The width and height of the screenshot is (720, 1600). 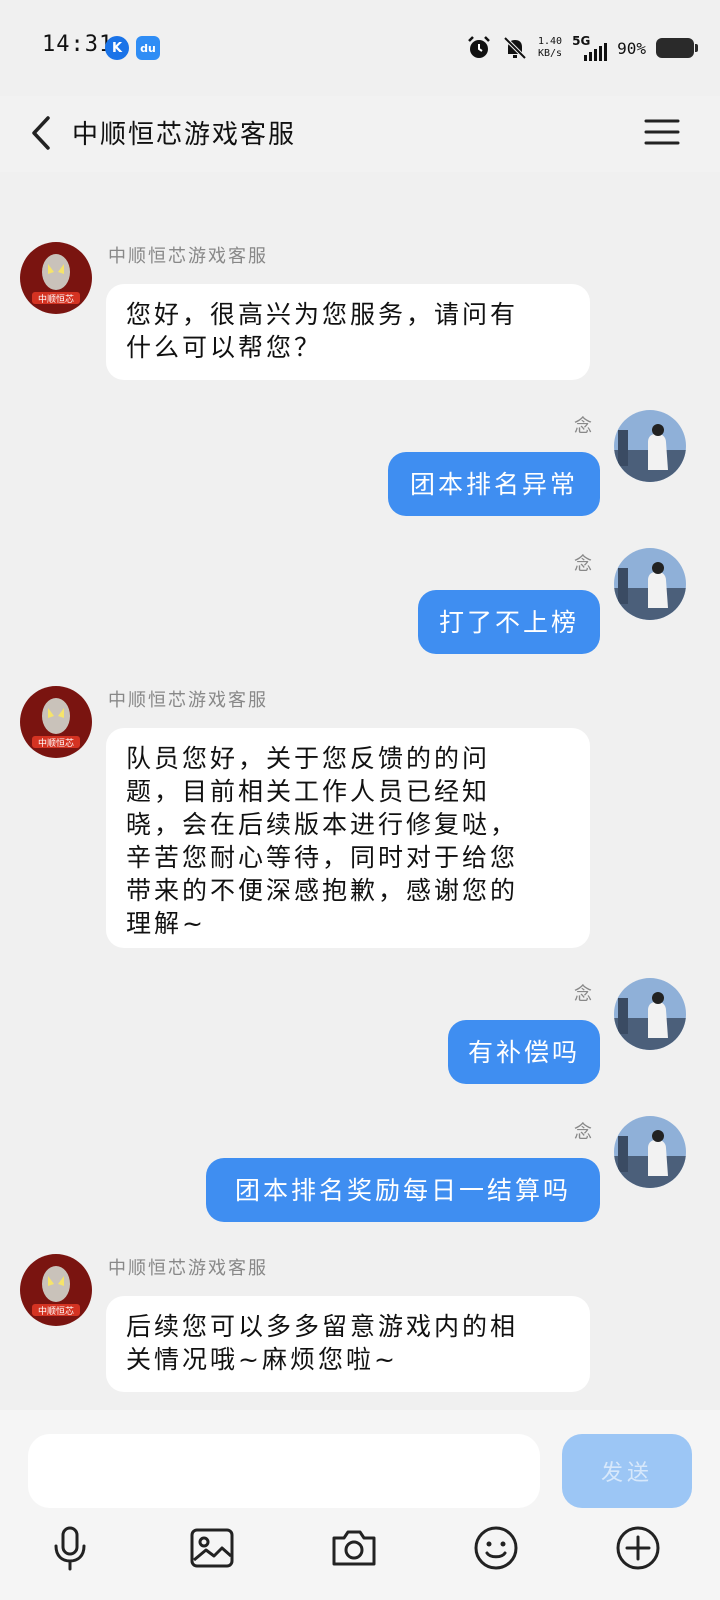 I want to click on app-k-icon: K, so click(x=117, y=48).